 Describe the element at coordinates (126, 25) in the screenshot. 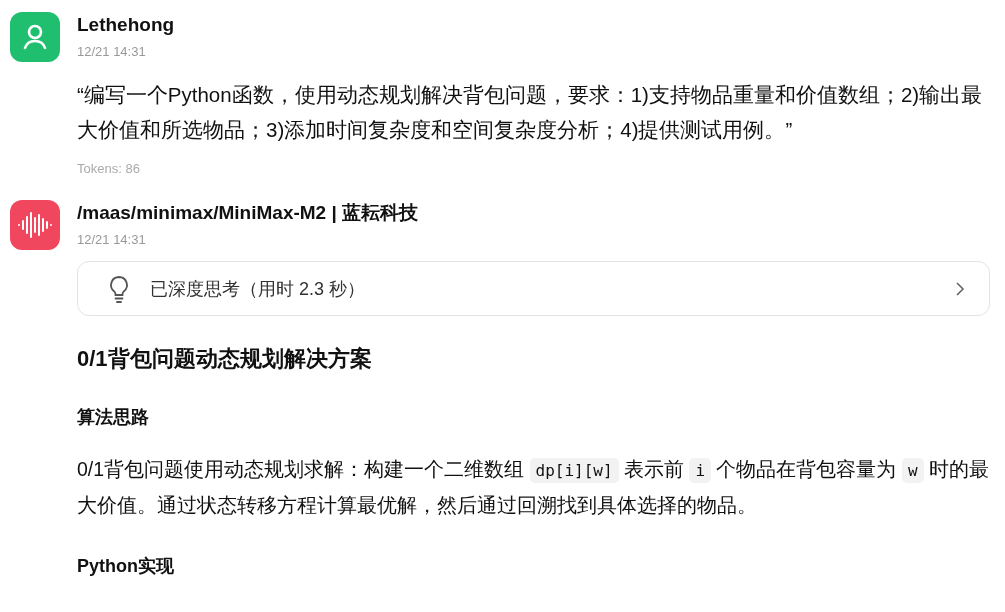

I see `author-name: Lethehong` at that location.